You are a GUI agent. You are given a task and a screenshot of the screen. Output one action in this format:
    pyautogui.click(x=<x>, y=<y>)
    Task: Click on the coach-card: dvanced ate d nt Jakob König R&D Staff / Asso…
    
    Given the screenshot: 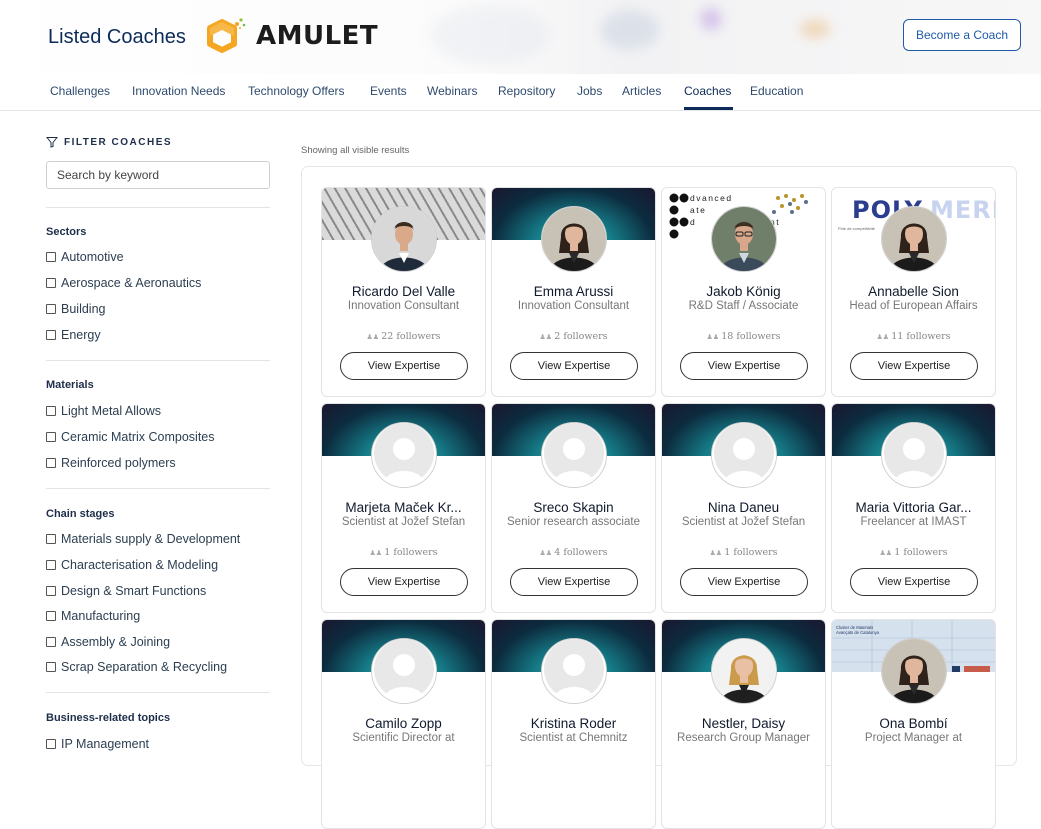 What is the action you would take?
    pyautogui.click(x=743, y=292)
    